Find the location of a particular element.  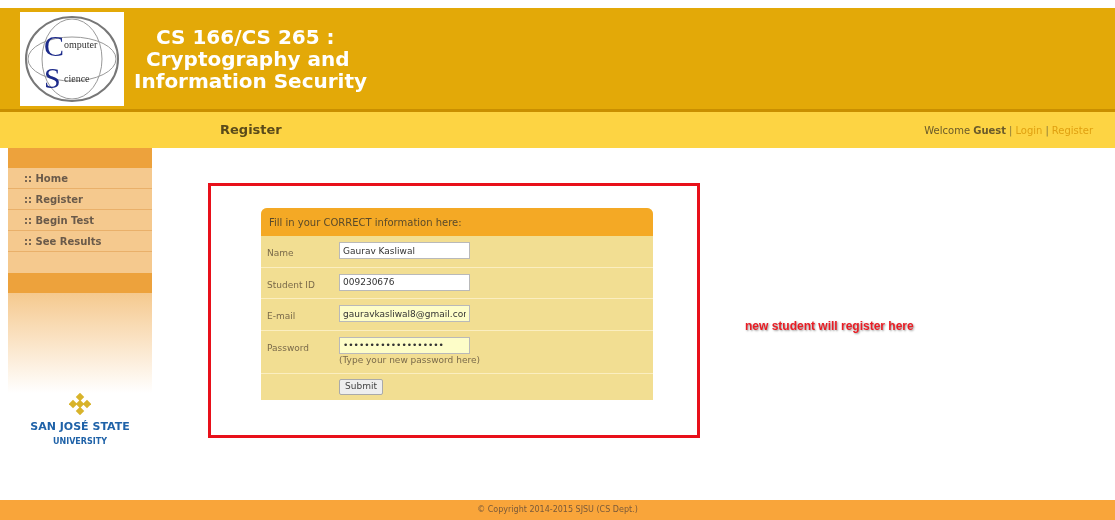

sidebar-item: :: Home is located at coordinates (80, 178).